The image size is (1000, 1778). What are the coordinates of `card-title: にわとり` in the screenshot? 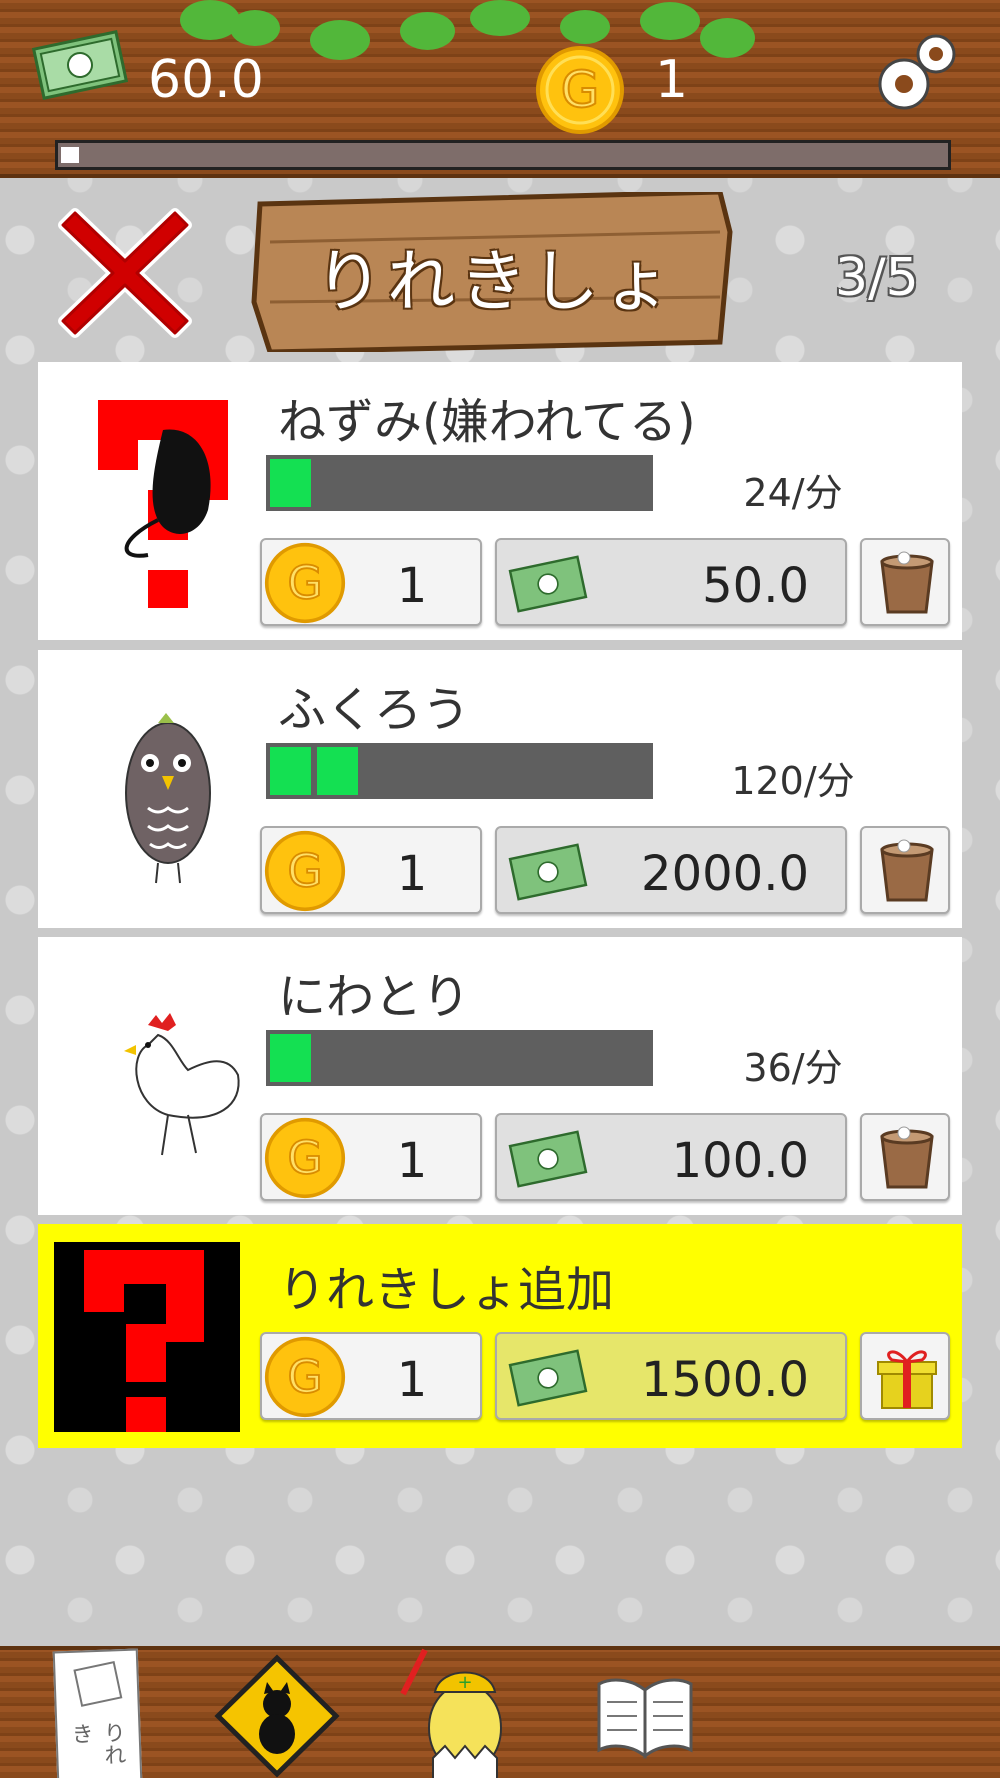 It's located at (374, 997).